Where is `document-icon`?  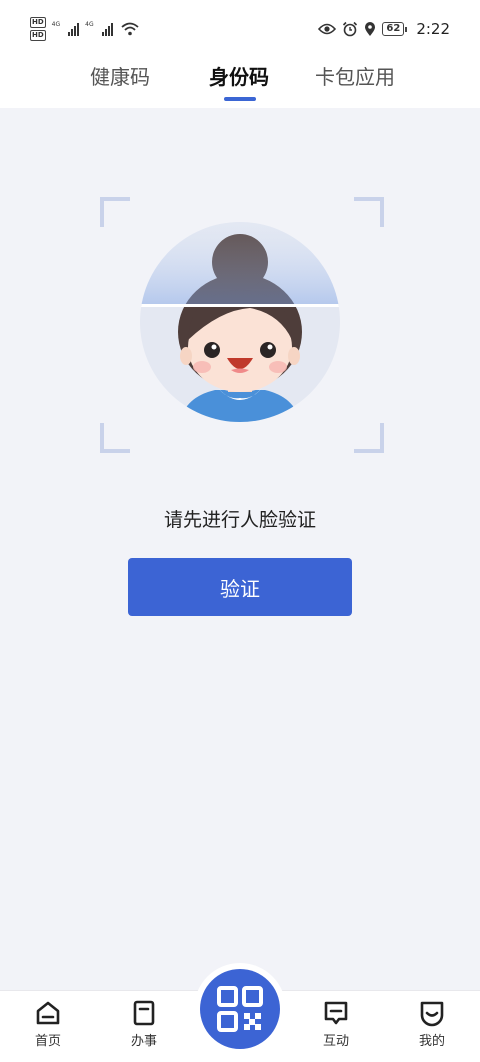
document-icon is located at coordinates (144, 1013).